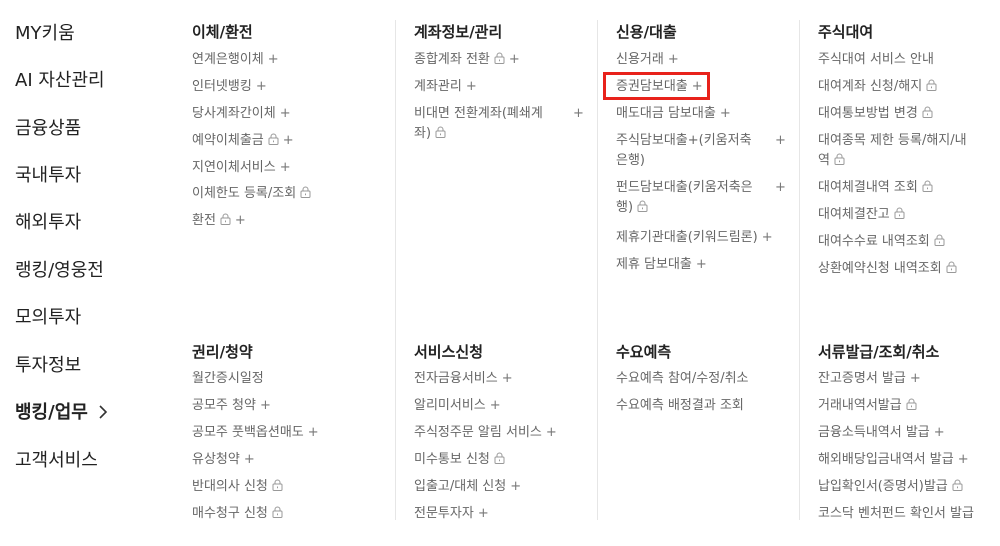 This screenshot has width=1000, height=546. Describe the element at coordinates (485, 433) in the screenshot. I see `menu-item-service-2: 주식정주문 알림 서비스 +` at that location.